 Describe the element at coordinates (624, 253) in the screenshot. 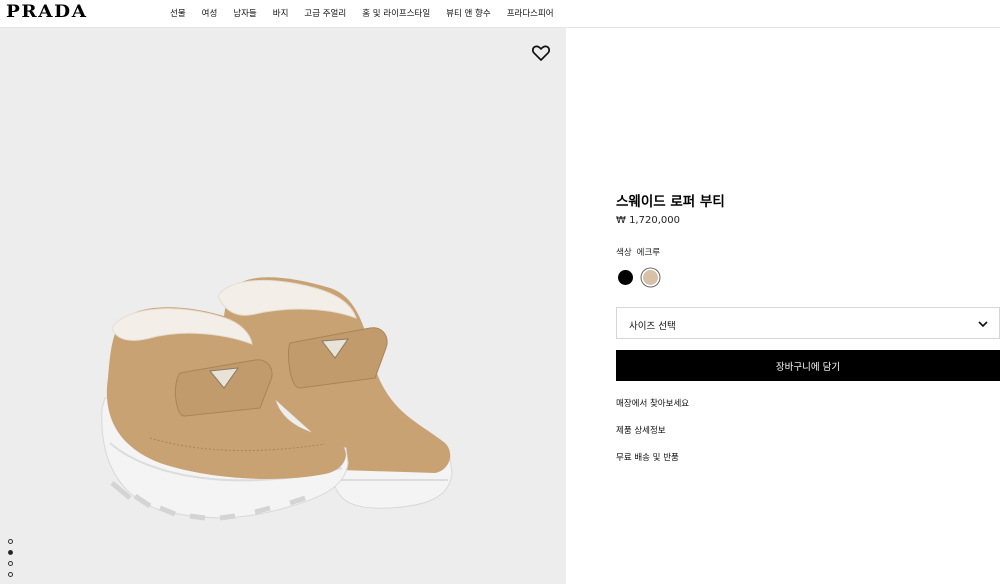

I see `color-label: 색상` at that location.